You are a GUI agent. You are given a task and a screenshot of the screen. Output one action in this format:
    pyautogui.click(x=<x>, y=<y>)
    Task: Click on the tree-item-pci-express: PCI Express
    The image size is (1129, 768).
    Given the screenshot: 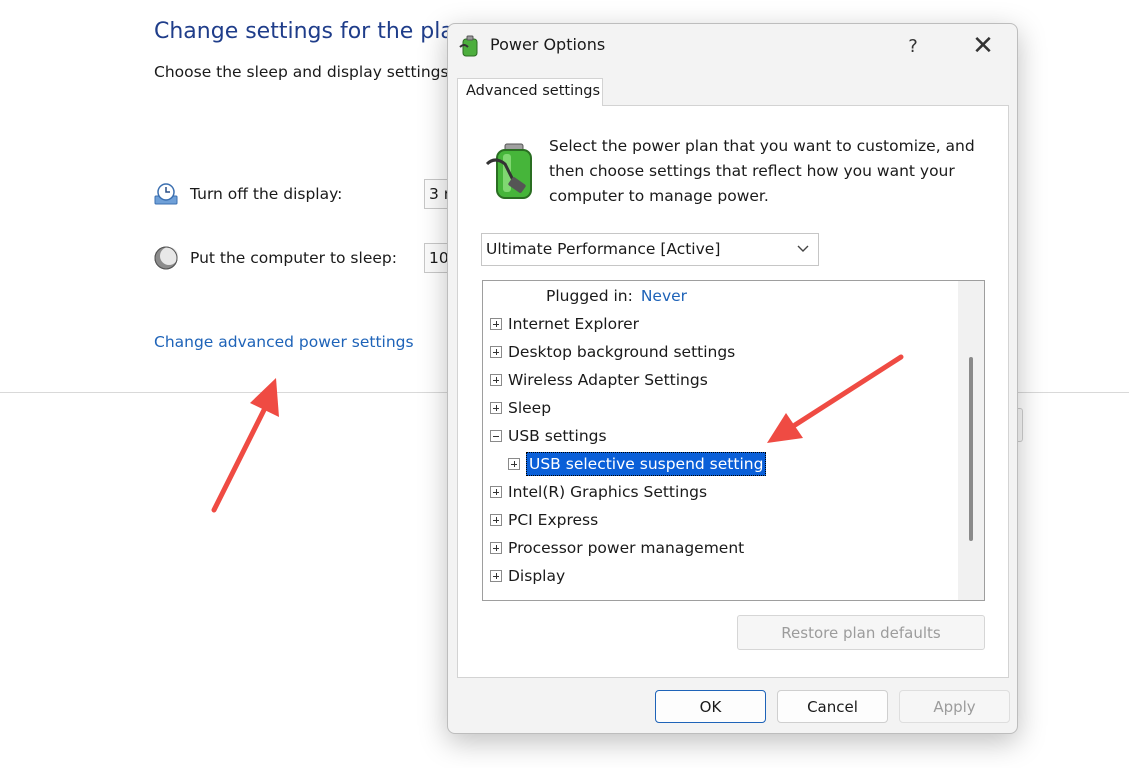 What is the action you would take?
    pyautogui.click(x=544, y=520)
    